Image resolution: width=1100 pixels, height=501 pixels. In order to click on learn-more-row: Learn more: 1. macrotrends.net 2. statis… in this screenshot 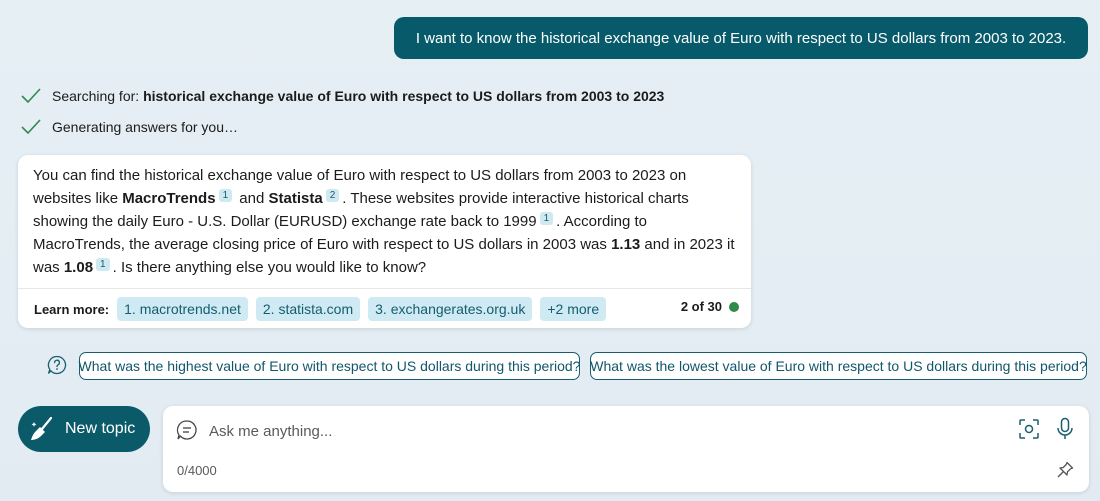, I will do `click(324, 309)`.